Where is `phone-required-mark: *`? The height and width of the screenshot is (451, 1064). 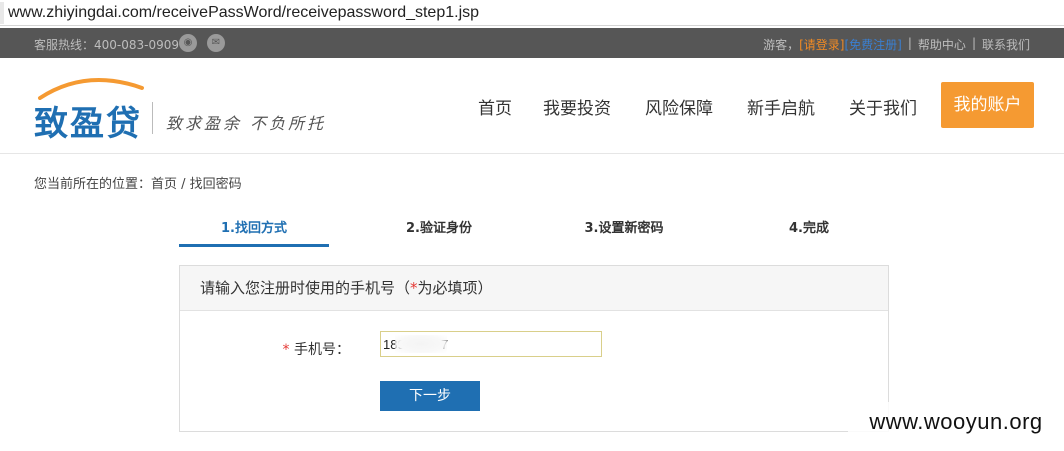
phone-required-mark: * is located at coordinates (286, 350).